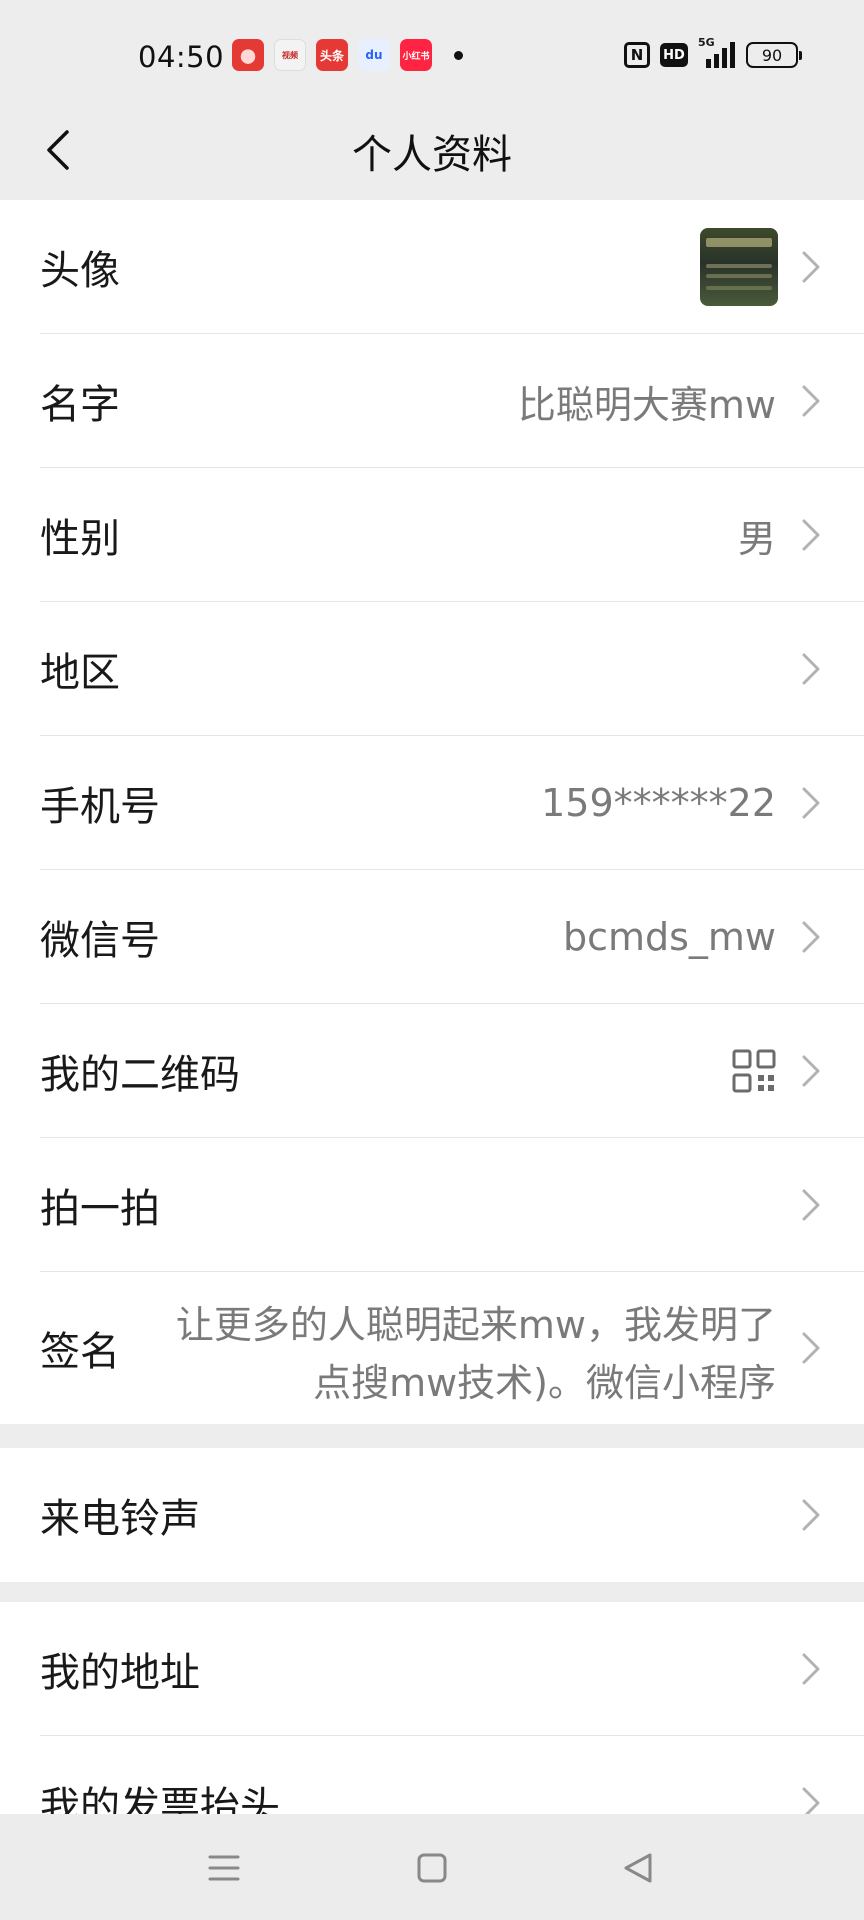 Image resolution: width=864 pixels, height=1920 pixels. I want to click on wechat-id-label: 微信号, so click(100, 941).